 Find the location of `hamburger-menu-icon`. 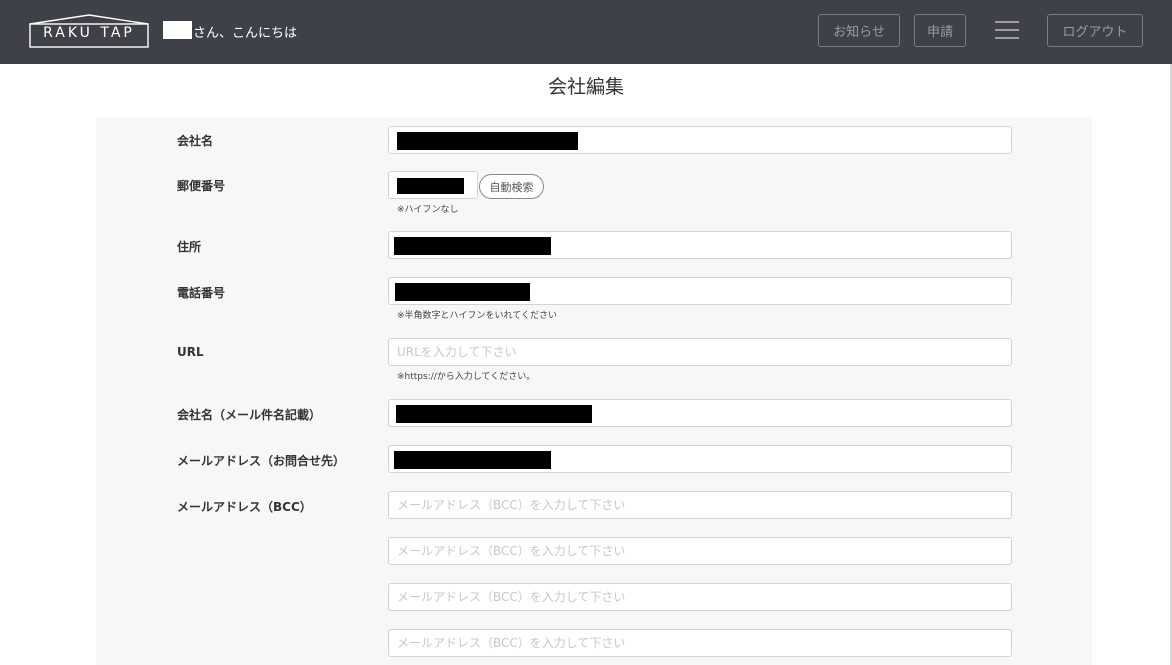

hamburger-menu-icon is located at coordinates (1007, 30).